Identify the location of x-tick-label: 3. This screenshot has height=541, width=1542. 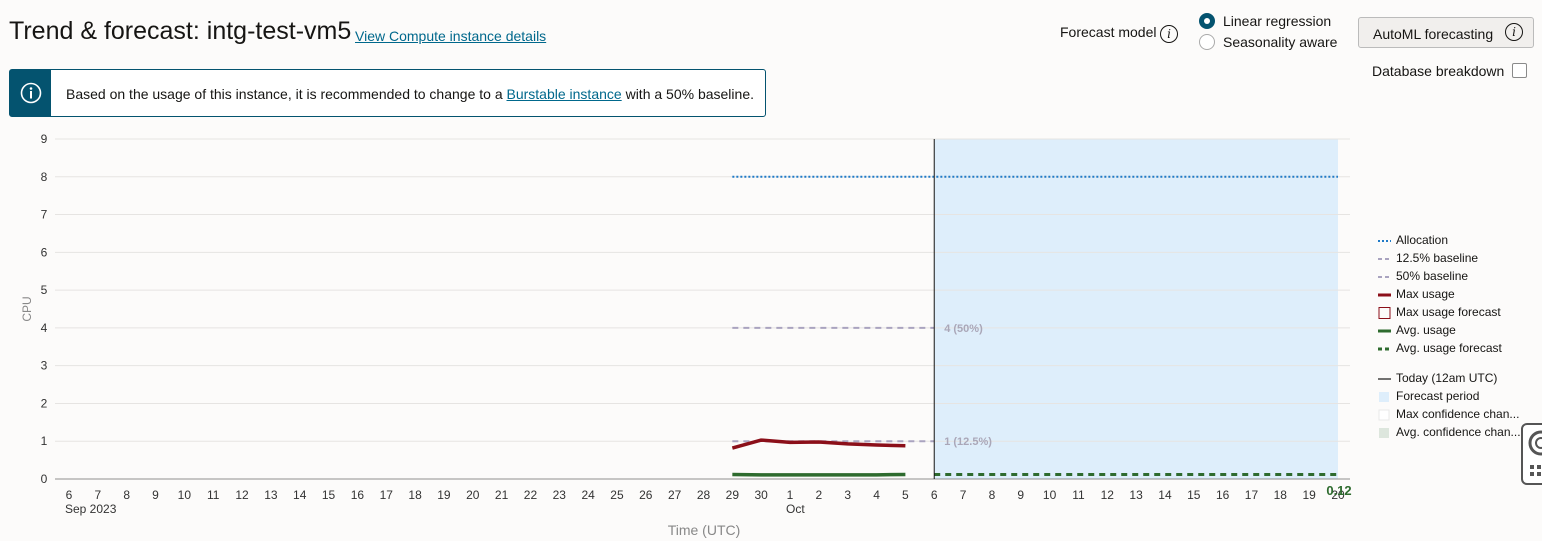
(847, 495).